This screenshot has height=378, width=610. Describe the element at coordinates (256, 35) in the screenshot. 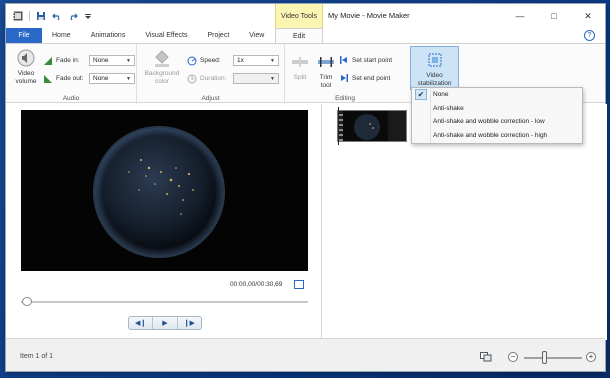

I see `tab-view: View` at that location.